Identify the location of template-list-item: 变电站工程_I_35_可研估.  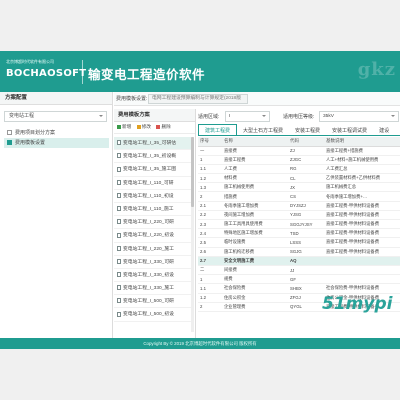
(153, 144).